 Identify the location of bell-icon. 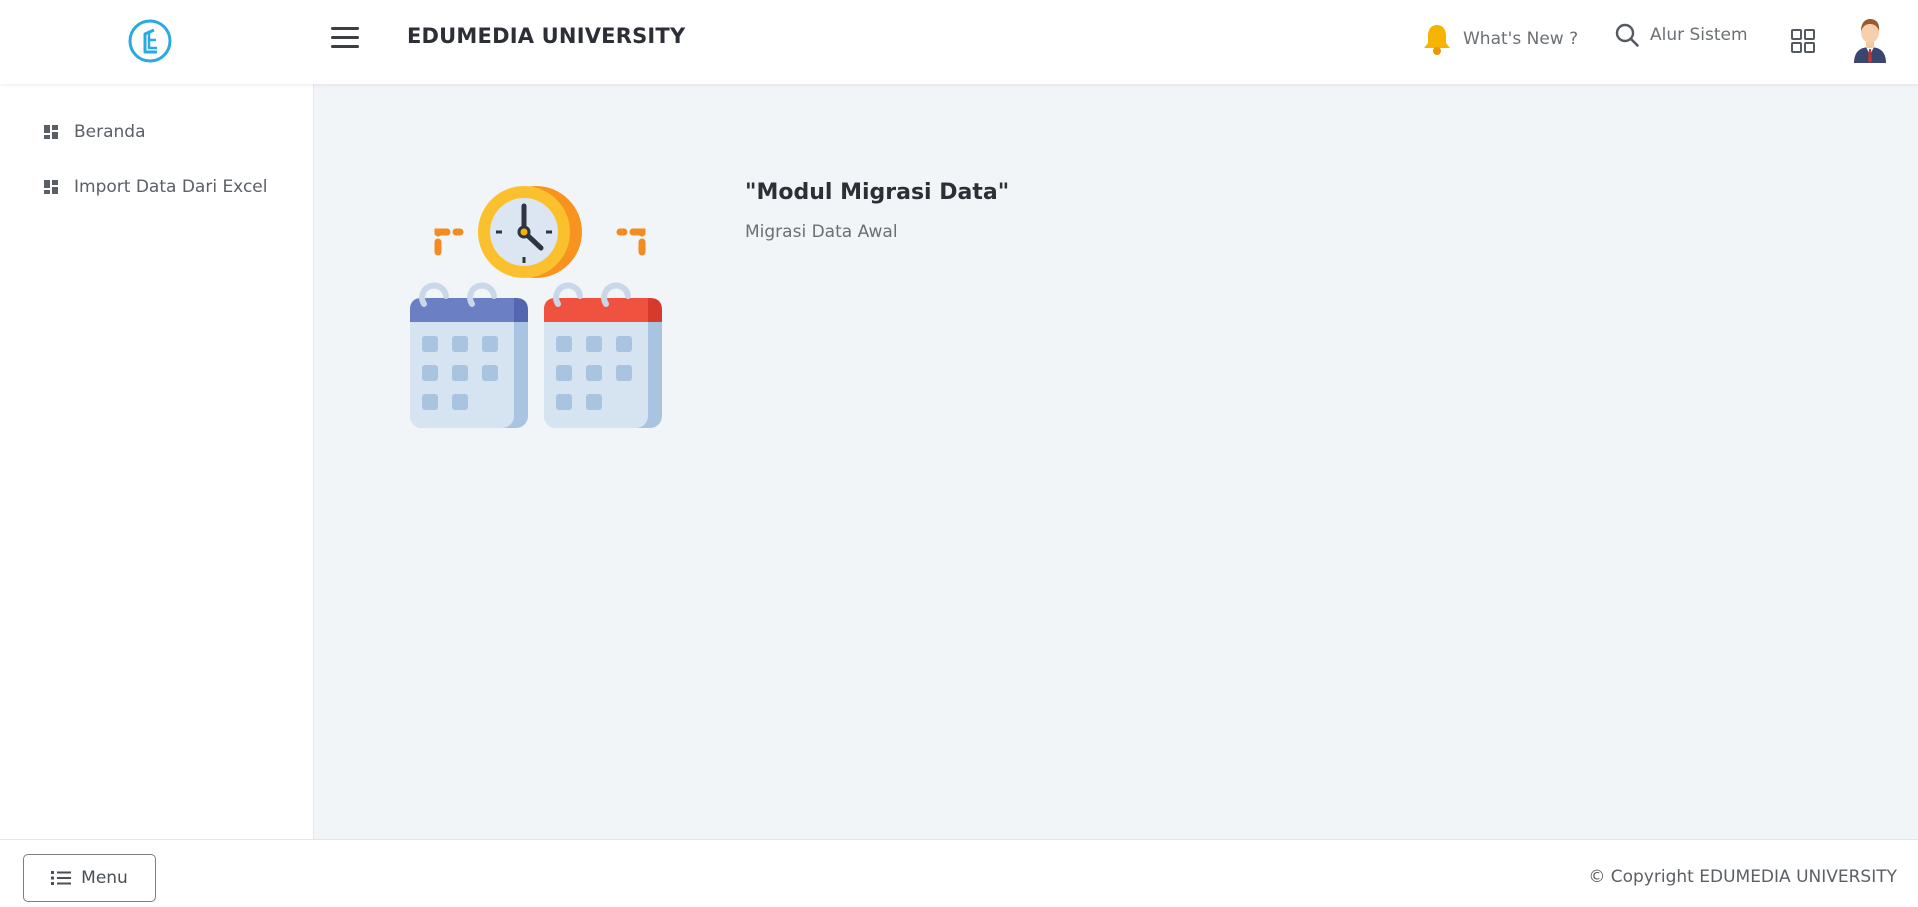
(1437, 40).